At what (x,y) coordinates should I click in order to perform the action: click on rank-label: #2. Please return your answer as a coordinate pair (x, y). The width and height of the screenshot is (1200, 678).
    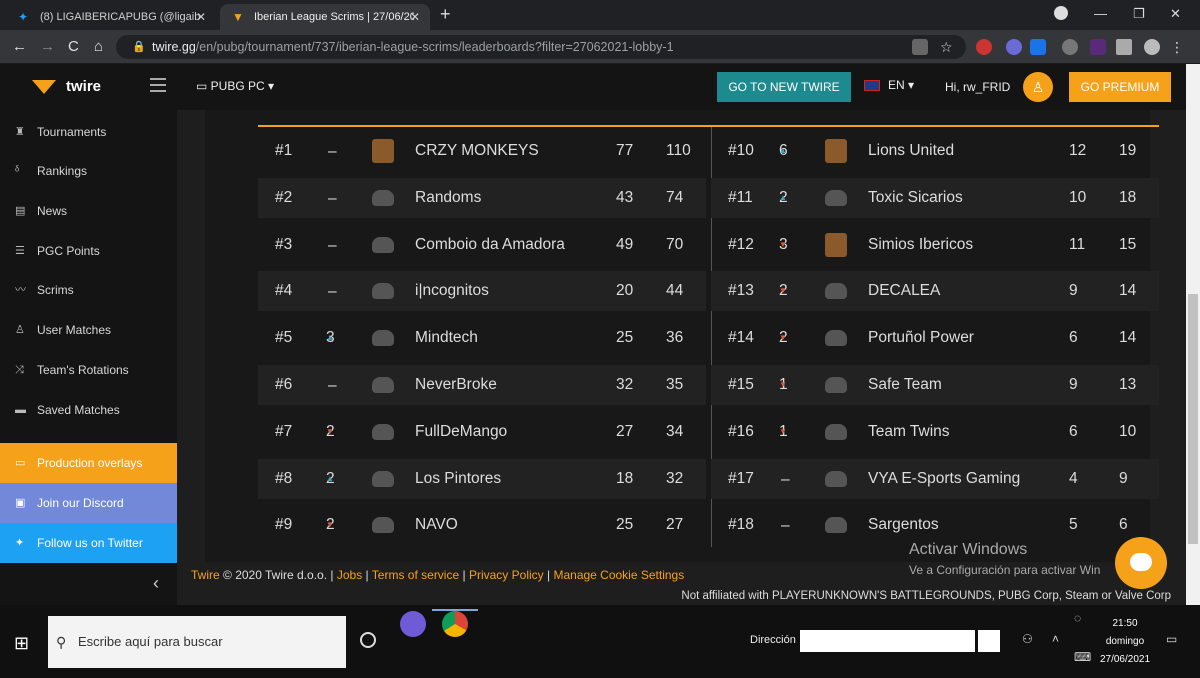
    Looking at the image, I should click on (284, 197).